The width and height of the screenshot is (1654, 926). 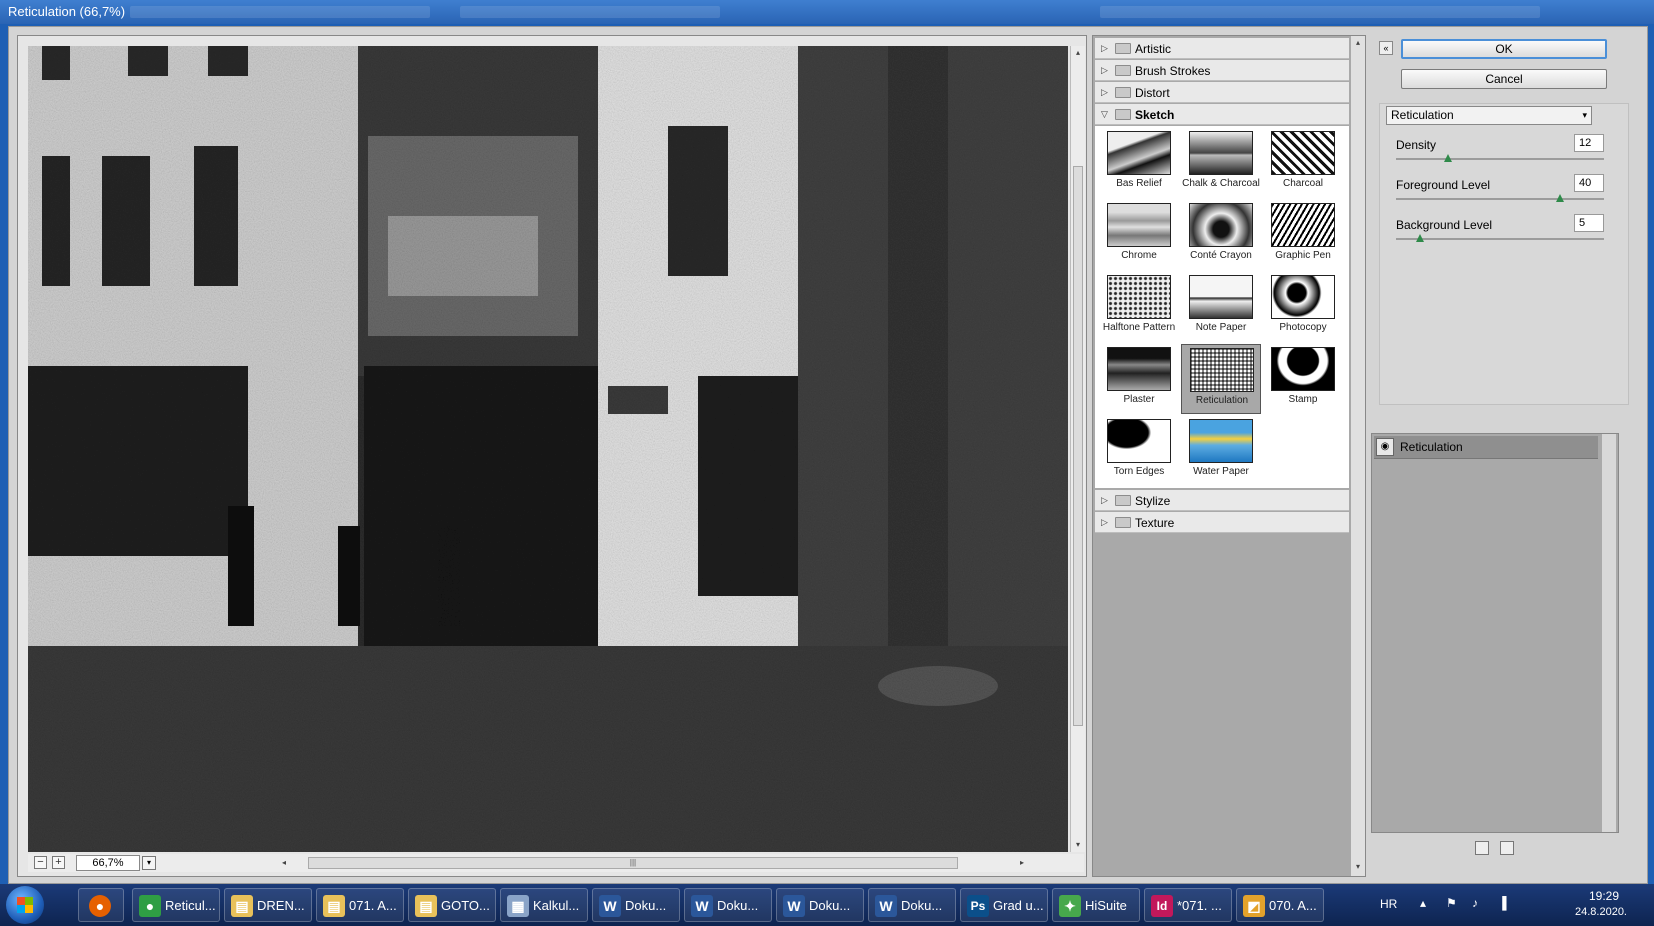 What do you see at coordinates (1589, 183) in the screenshot?
I see `param-value-input: 40` at bounding box center [1589, 183].